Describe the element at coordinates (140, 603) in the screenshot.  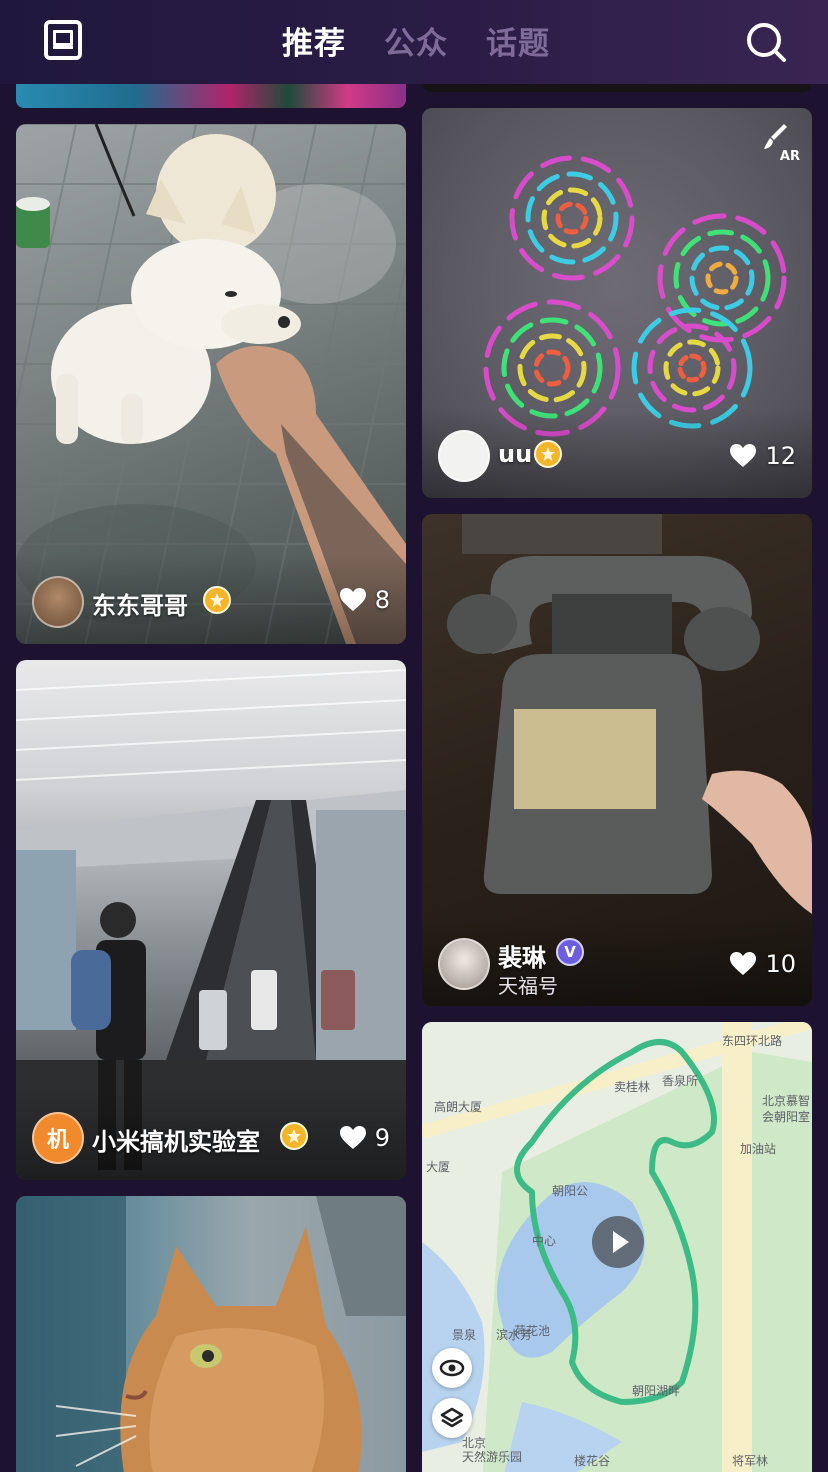
I see `username: 东东哥哥` at that location.